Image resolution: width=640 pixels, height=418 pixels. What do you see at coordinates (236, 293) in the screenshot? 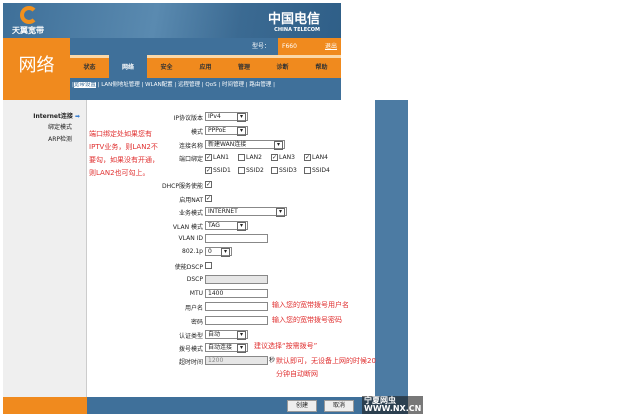
I see `mtu-input: 1400` at bounding box center [236, 293].